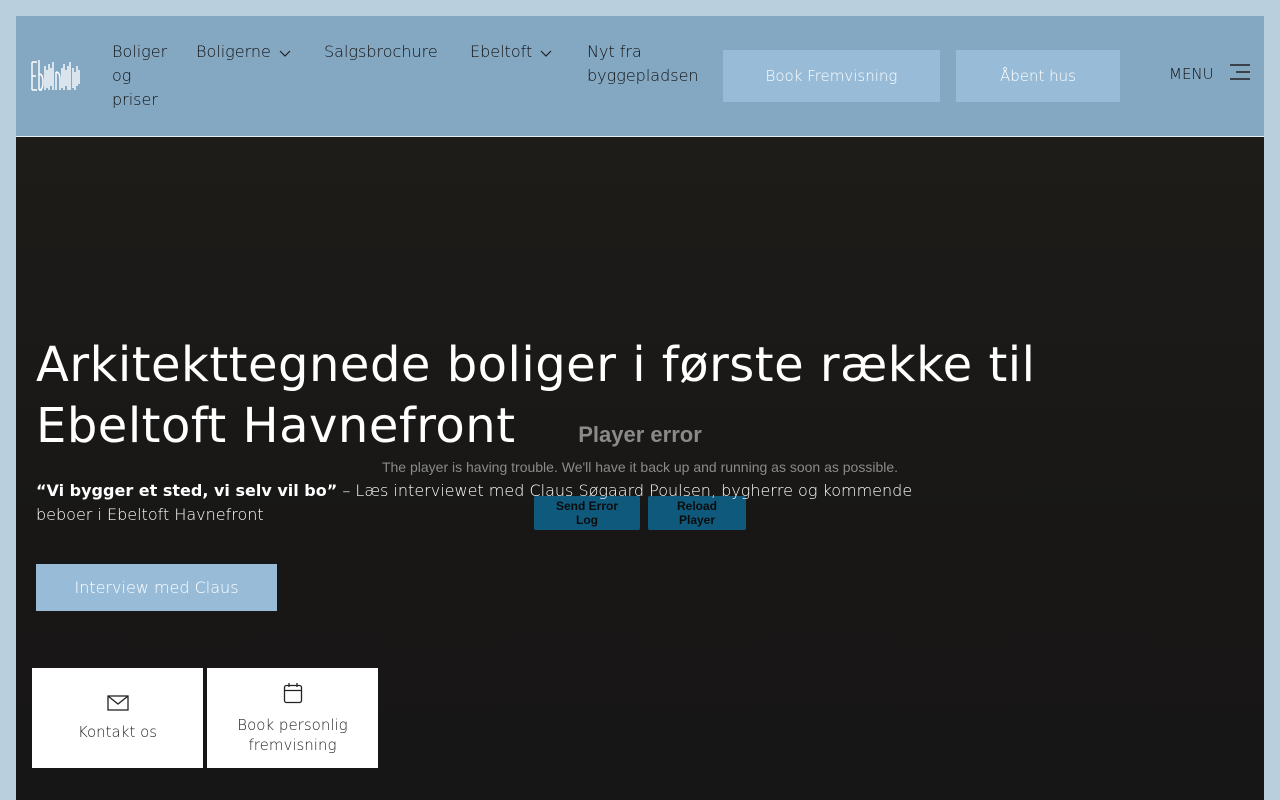 The image size is (1280, 800). What do you see at coordinates (117, 731) in the screenshot?
I see `contact-card-label: Kontakt os` at bounding box center [117, 731].